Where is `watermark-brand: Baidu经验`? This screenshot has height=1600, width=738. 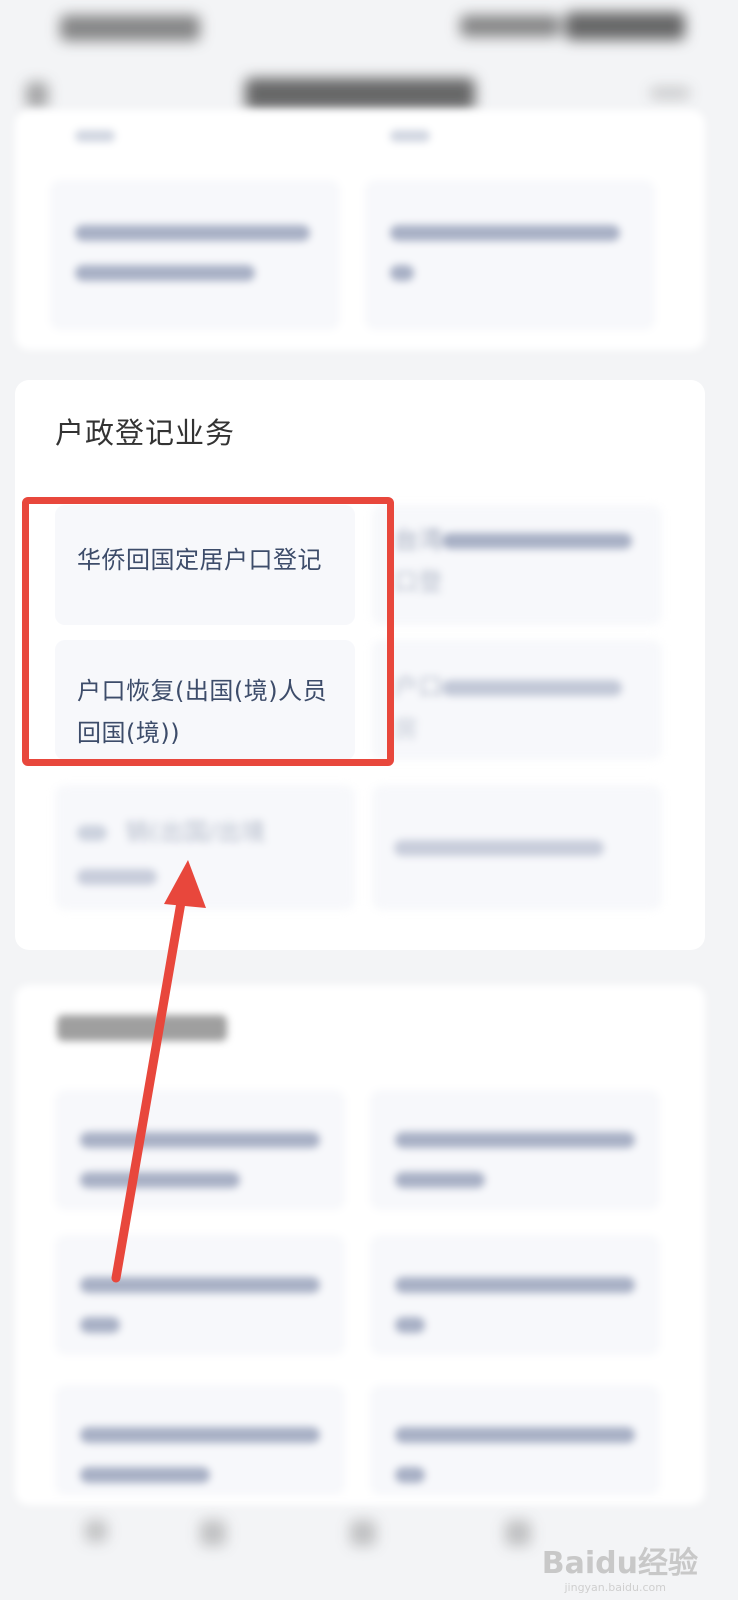 watermark-brand: Baidu经验 is located at coordinates (619, 1563).